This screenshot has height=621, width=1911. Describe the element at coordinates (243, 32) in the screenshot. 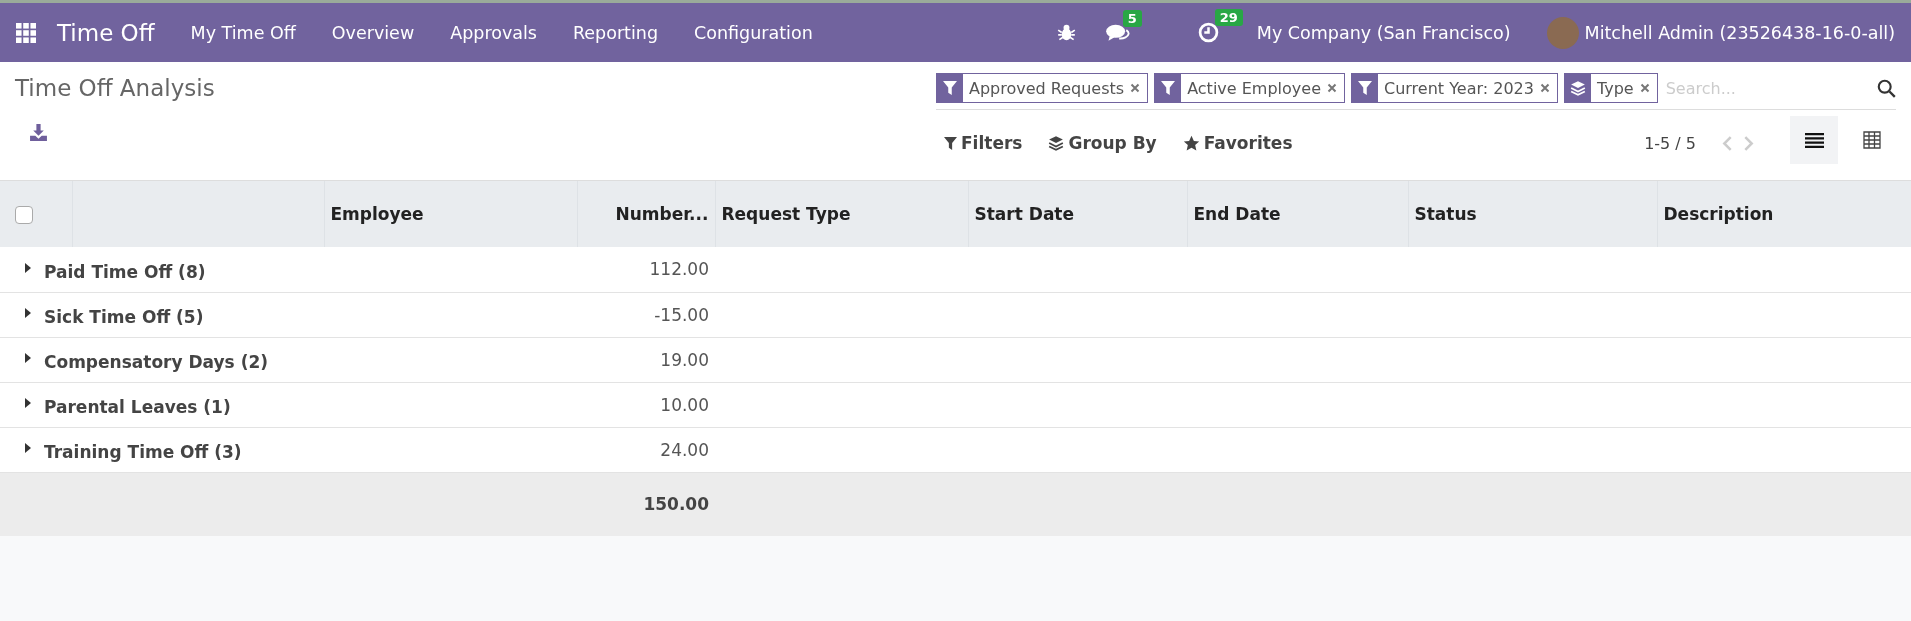

I see `menu-item: My Time Off` at that location.